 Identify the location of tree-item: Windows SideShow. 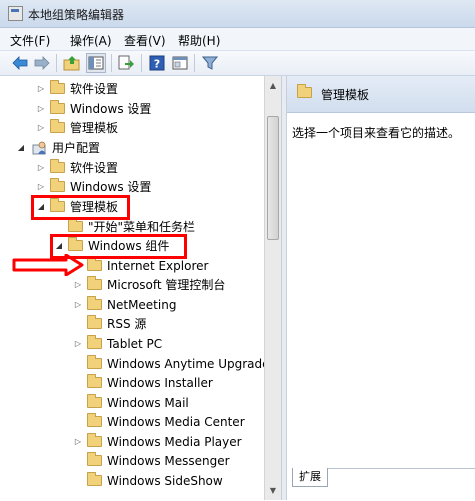
(132, 481).